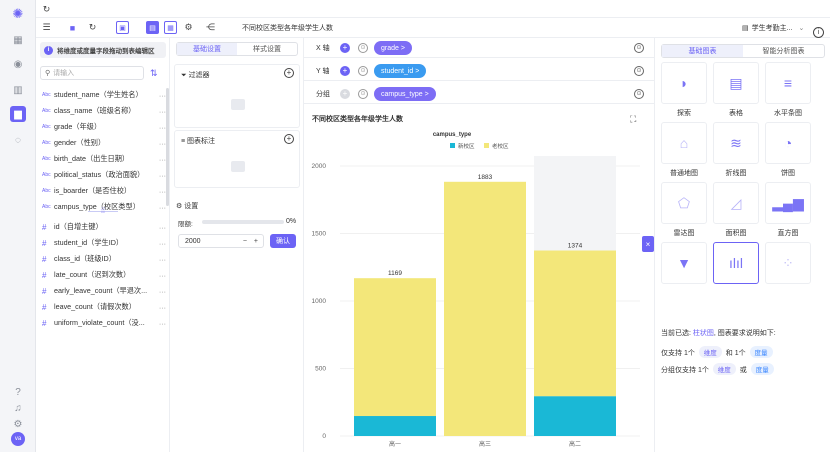 This screenshot has height=452, width=830. I want to click on y-field-chip: student_id >, so click(400, 71).